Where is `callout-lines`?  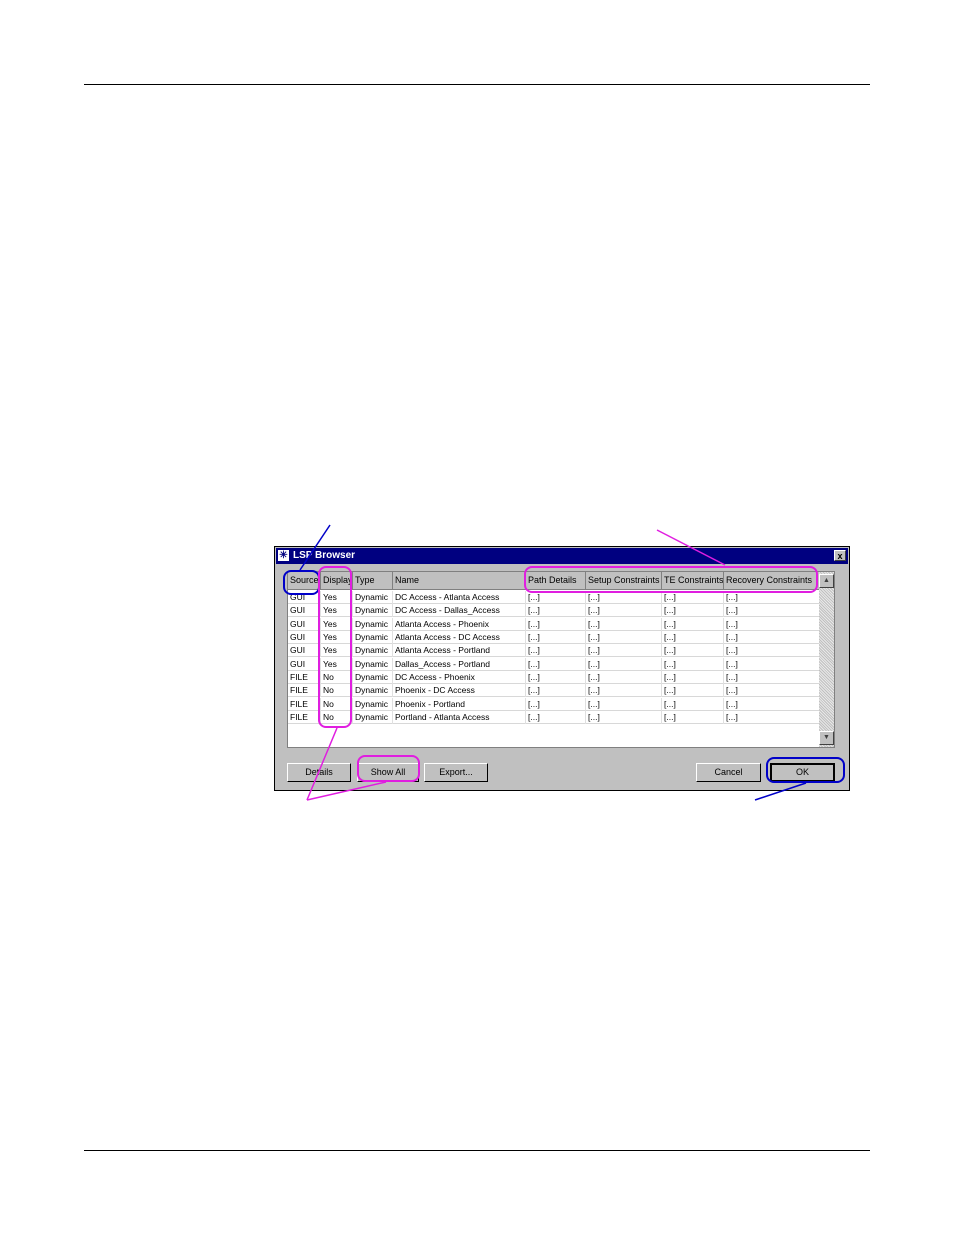 callout-lines is located at coordinates (553, 662).